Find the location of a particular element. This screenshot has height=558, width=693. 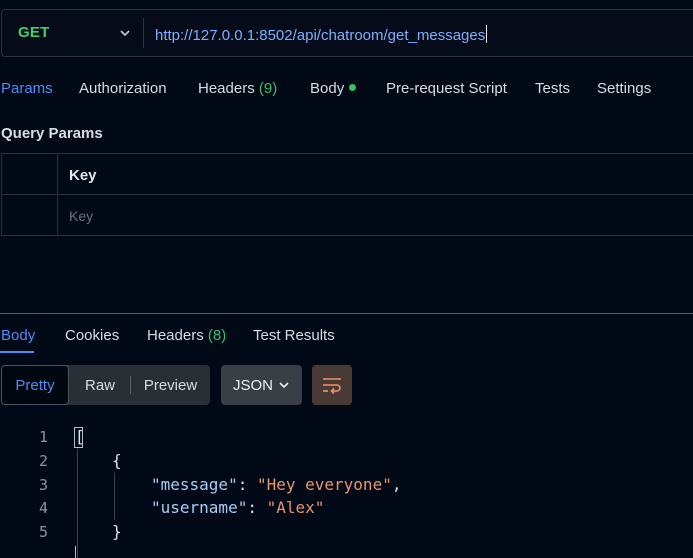

params-table: Key Key is located at coordinates (347, 194).